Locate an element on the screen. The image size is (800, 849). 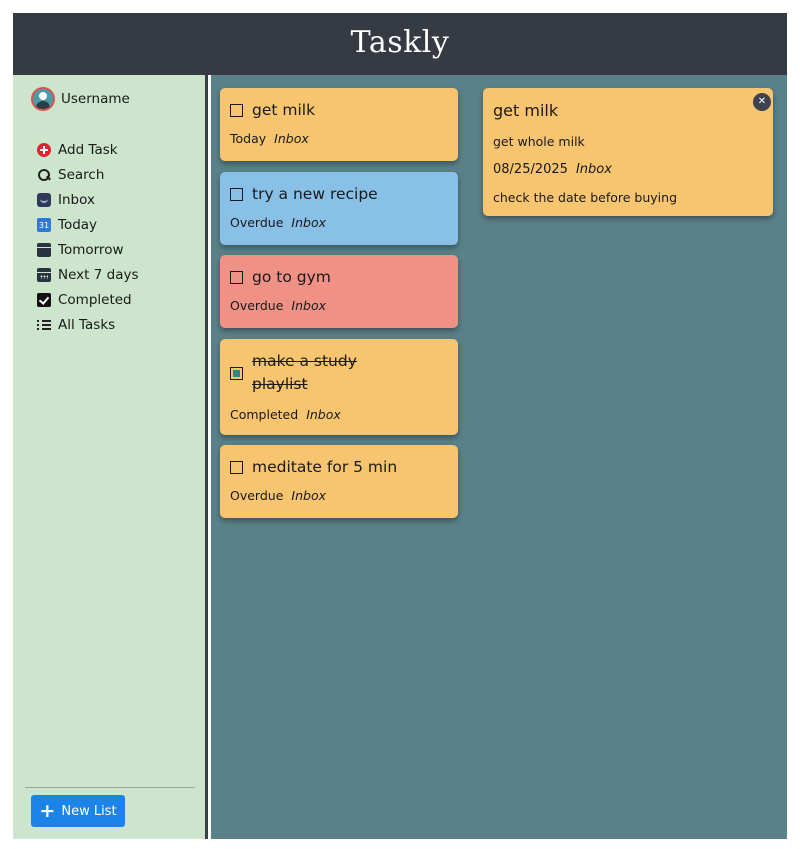
sidebar-item-label: Search is located at coordinates (81, 174).